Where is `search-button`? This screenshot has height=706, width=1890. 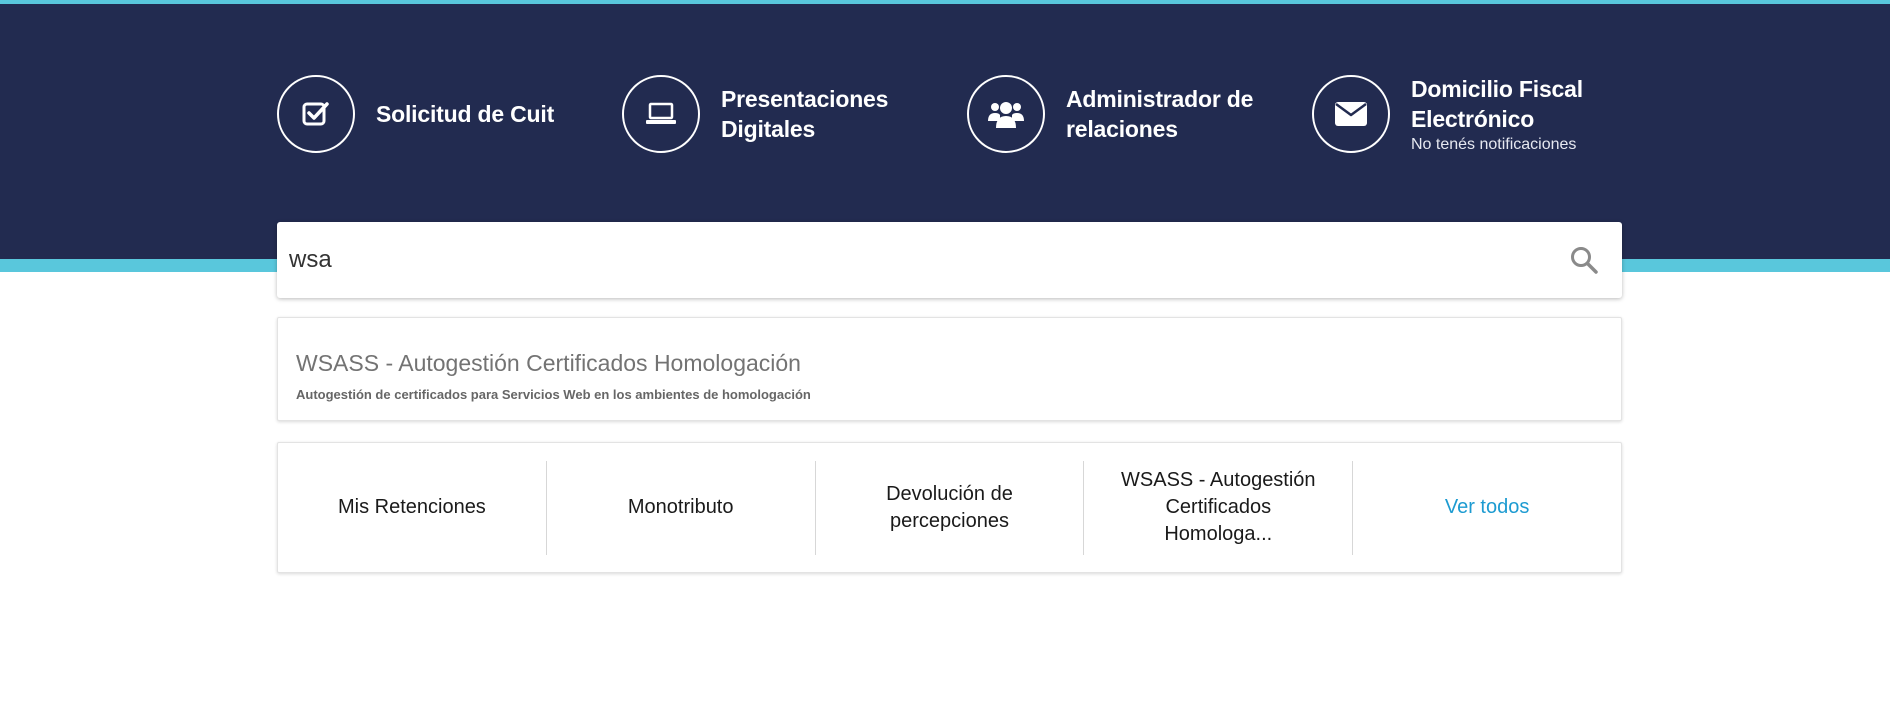
search-button is located at coordinates (1584, 260).